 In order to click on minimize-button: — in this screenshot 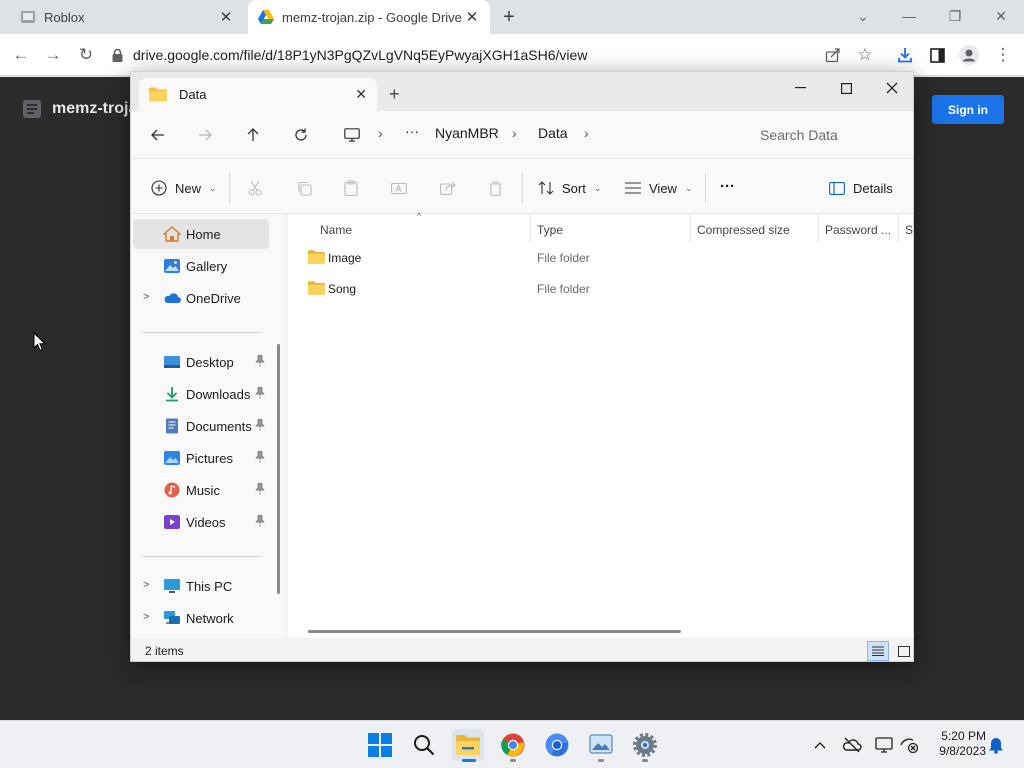, I will do `click(909, 16)`.